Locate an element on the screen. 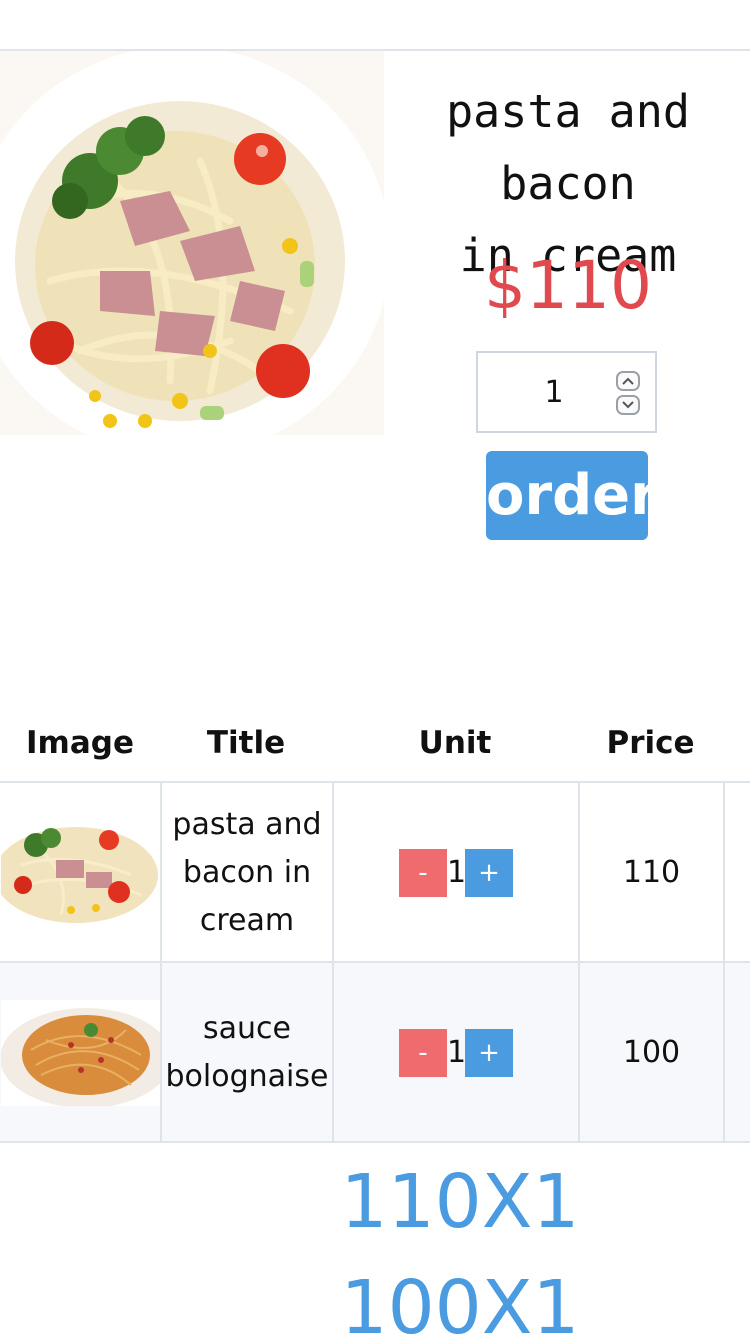 The width and height of the screenshot is (750, 1334). product-price: $110 is located at coordinates (568, 285).